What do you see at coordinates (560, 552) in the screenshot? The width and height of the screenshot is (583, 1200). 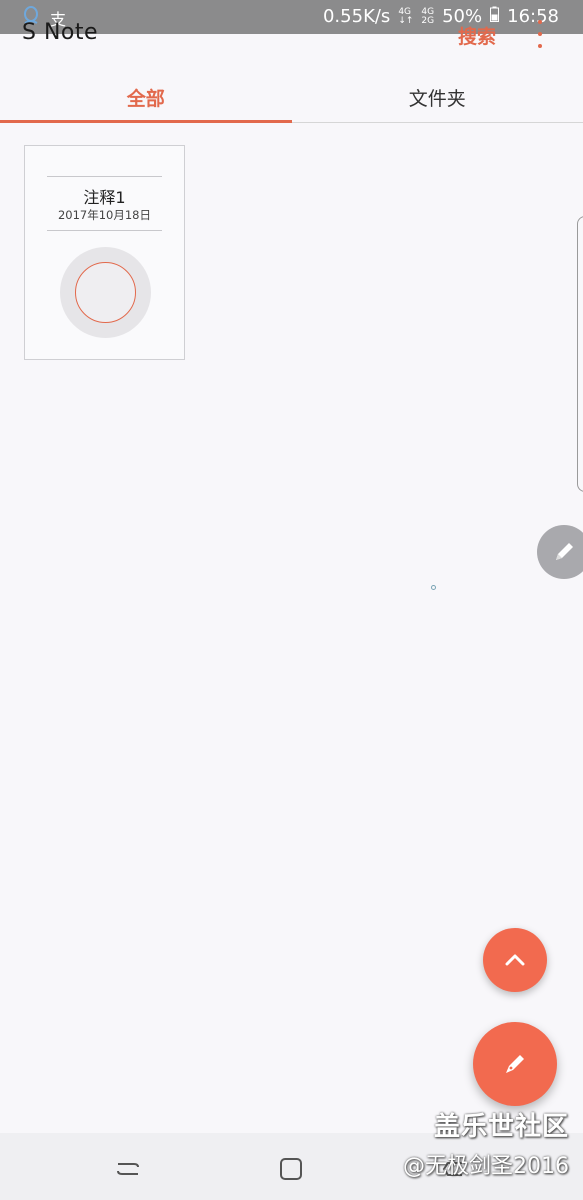 I see `air-command-pen-icon` at bounding box center [560, 552].